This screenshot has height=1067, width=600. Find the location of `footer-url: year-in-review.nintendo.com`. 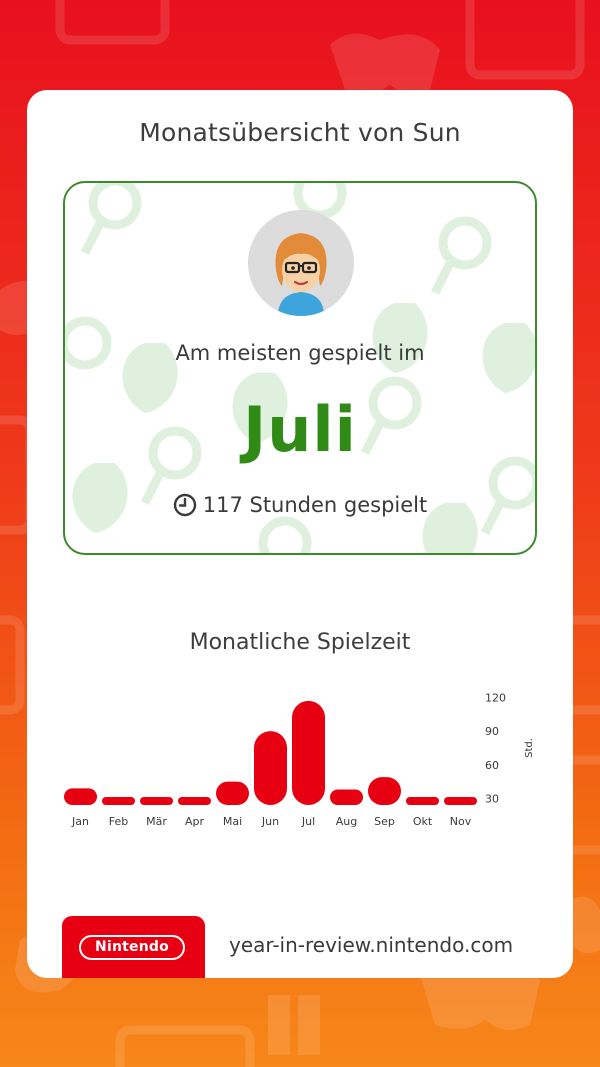

footer-url: year-in-review.nintendo.com is located at coordinates (371, 945).